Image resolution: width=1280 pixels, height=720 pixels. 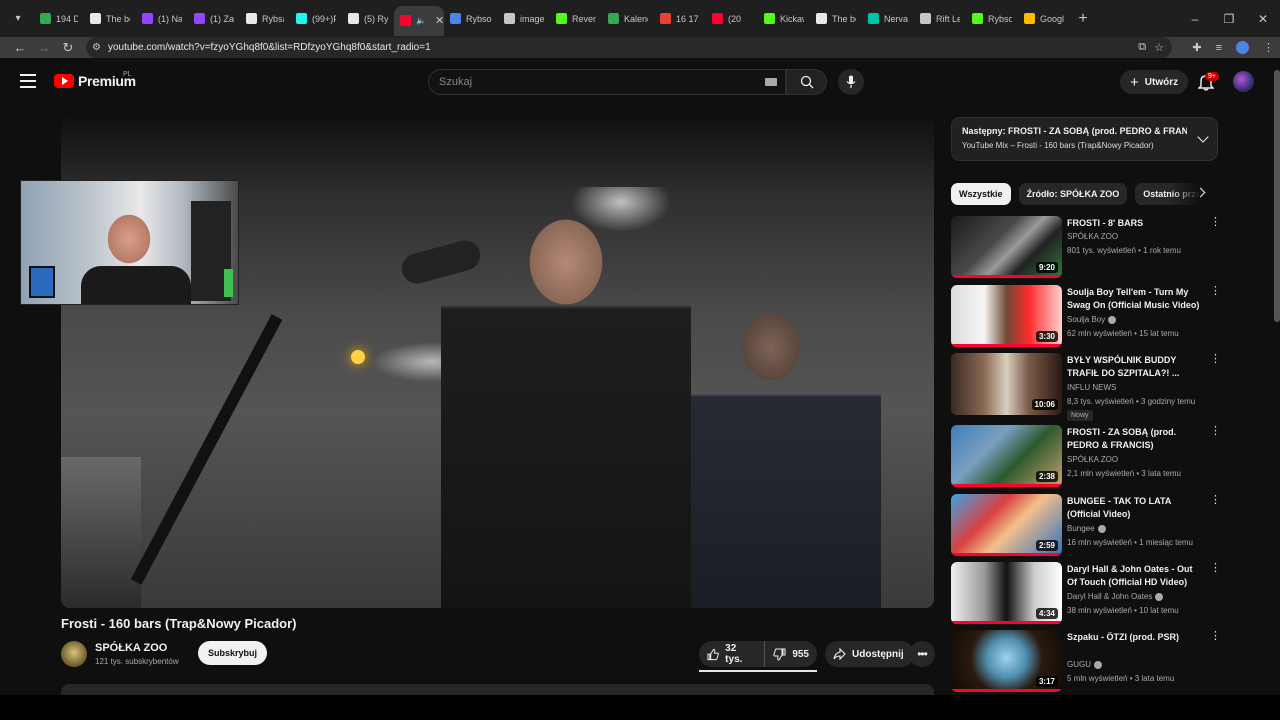 What do you see at coordinates (1006, 525) in the screenshot?
I see `video-thumbnail: 2:59` at bounding box center [1006, 525].